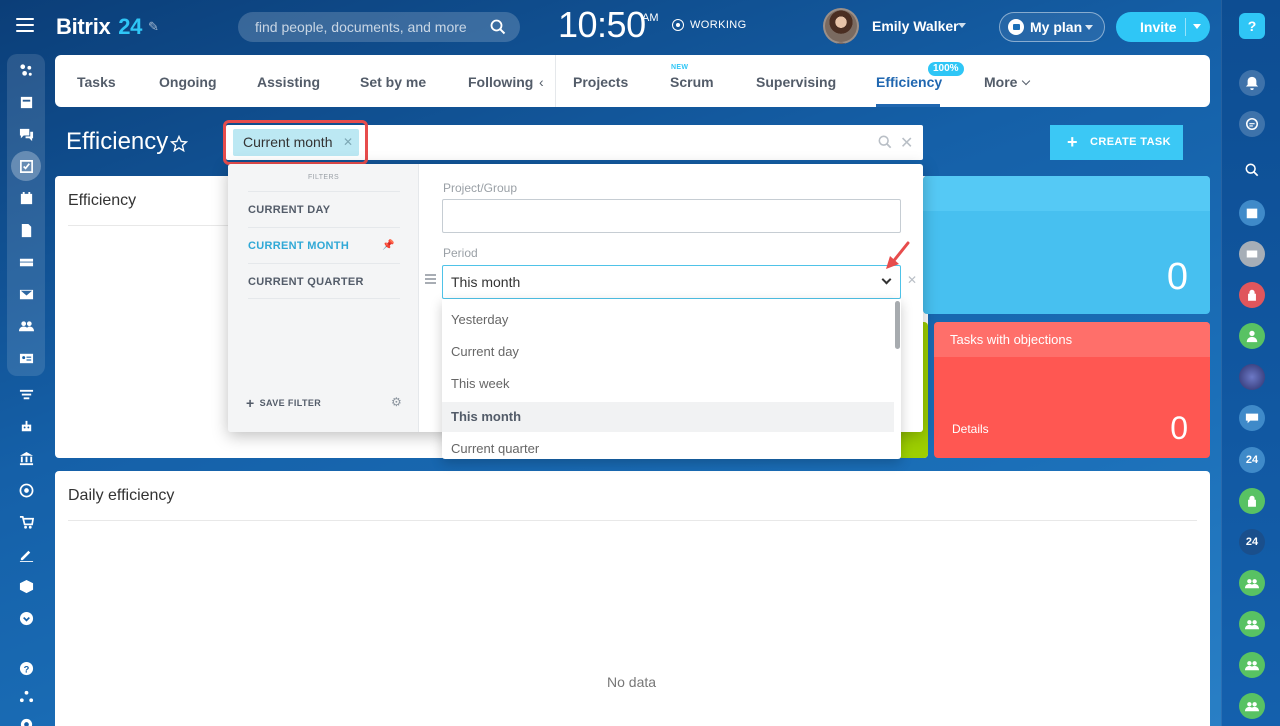 The height and width of the screenshot is (726, 1280). What do you see at coordinates (26, 721) in the screenshot?
I see `gear-icon` at bounding box center [26, 721].